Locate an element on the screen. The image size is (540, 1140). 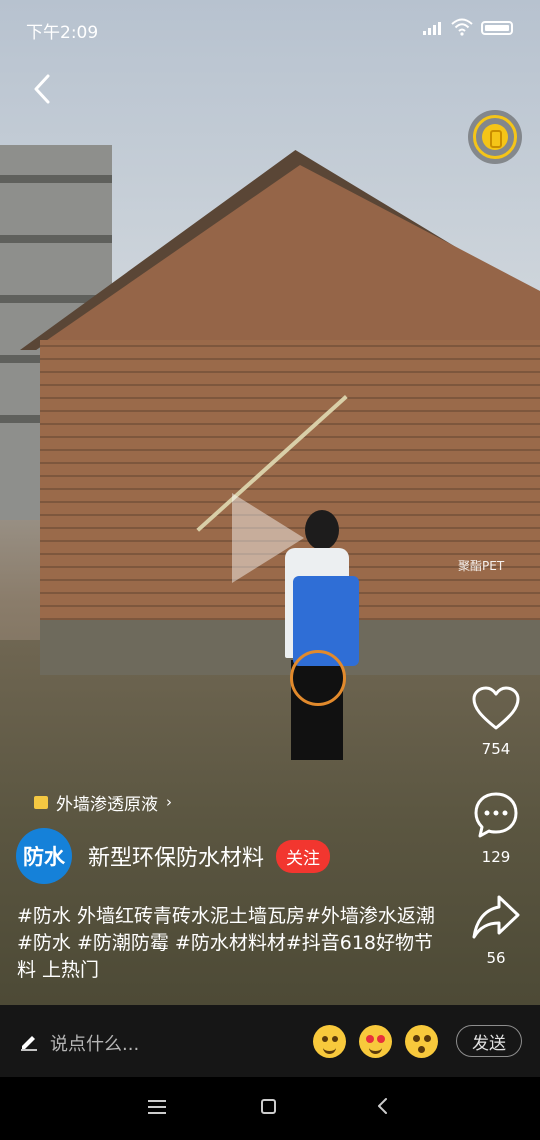
product-tag-label: 外墙渗透原液 is located at coordinates (107, 804).